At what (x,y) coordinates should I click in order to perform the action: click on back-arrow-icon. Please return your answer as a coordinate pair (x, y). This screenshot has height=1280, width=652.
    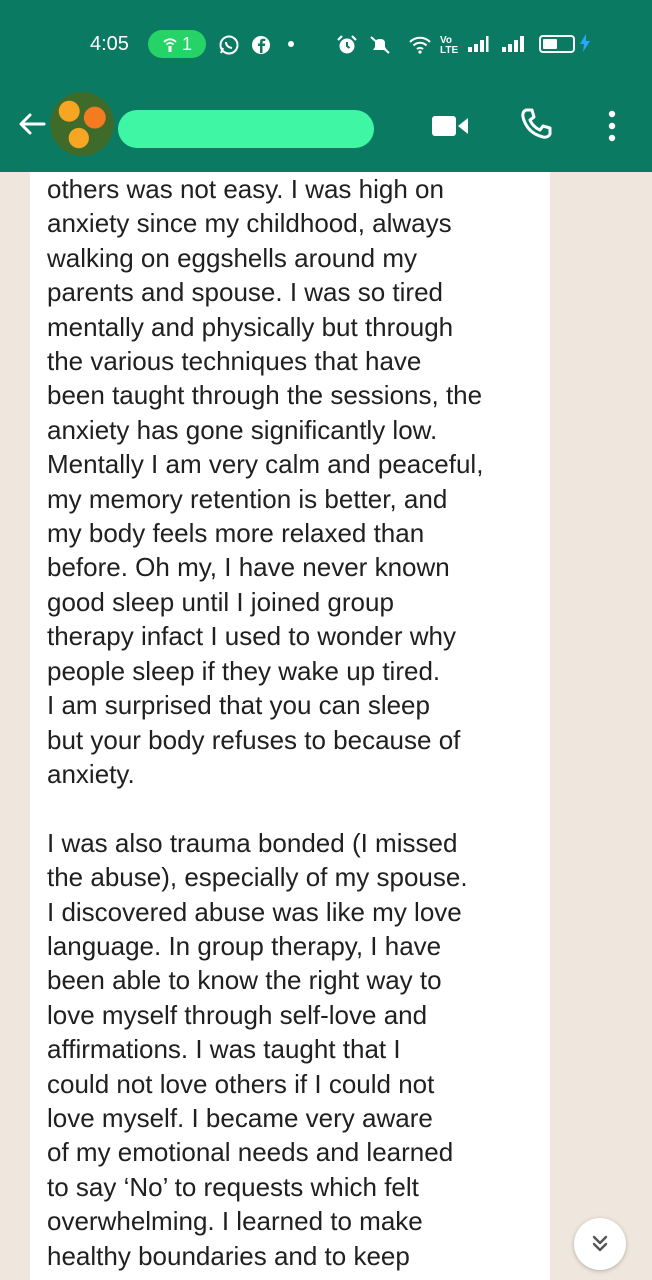
    Looking at the image, I should click on (32, 124).